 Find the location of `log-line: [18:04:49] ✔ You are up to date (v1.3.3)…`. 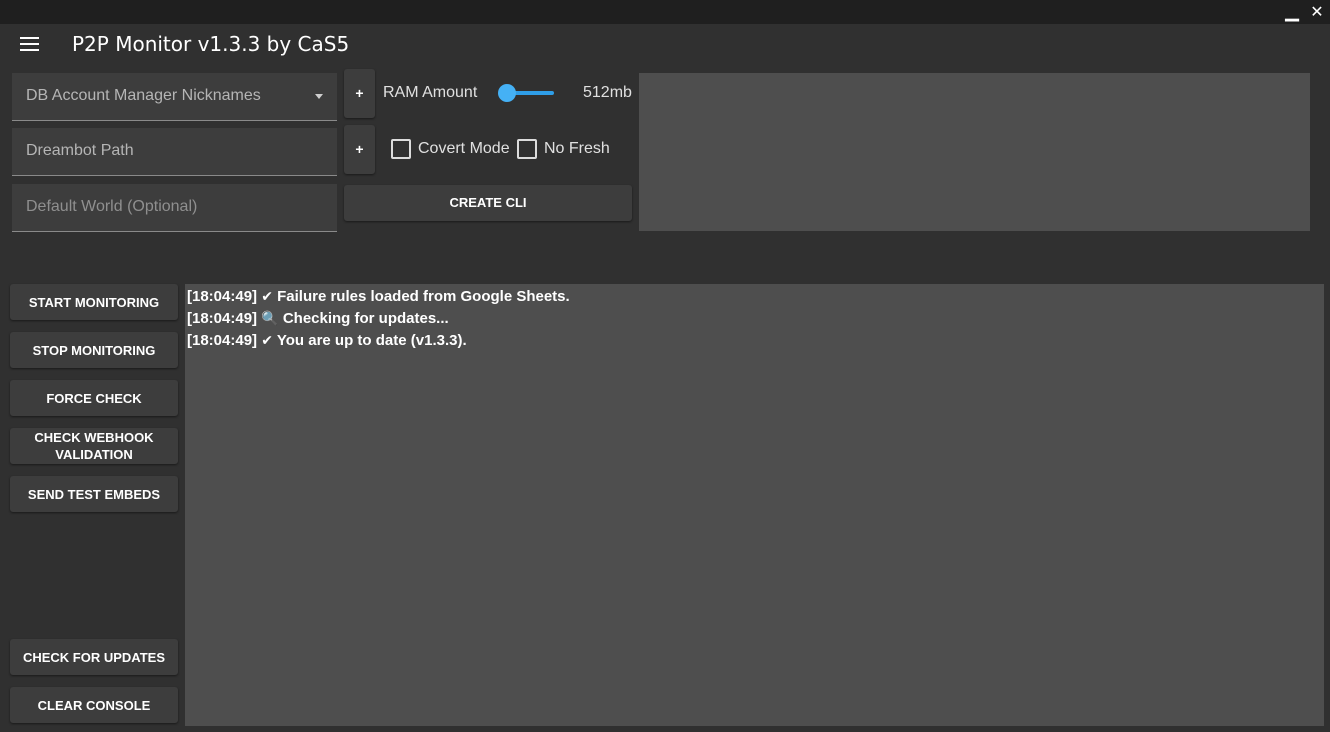

log-line: [18:04:49] ✔ You are up to date (v1.3.3)… is located at coordinates (754, 341).